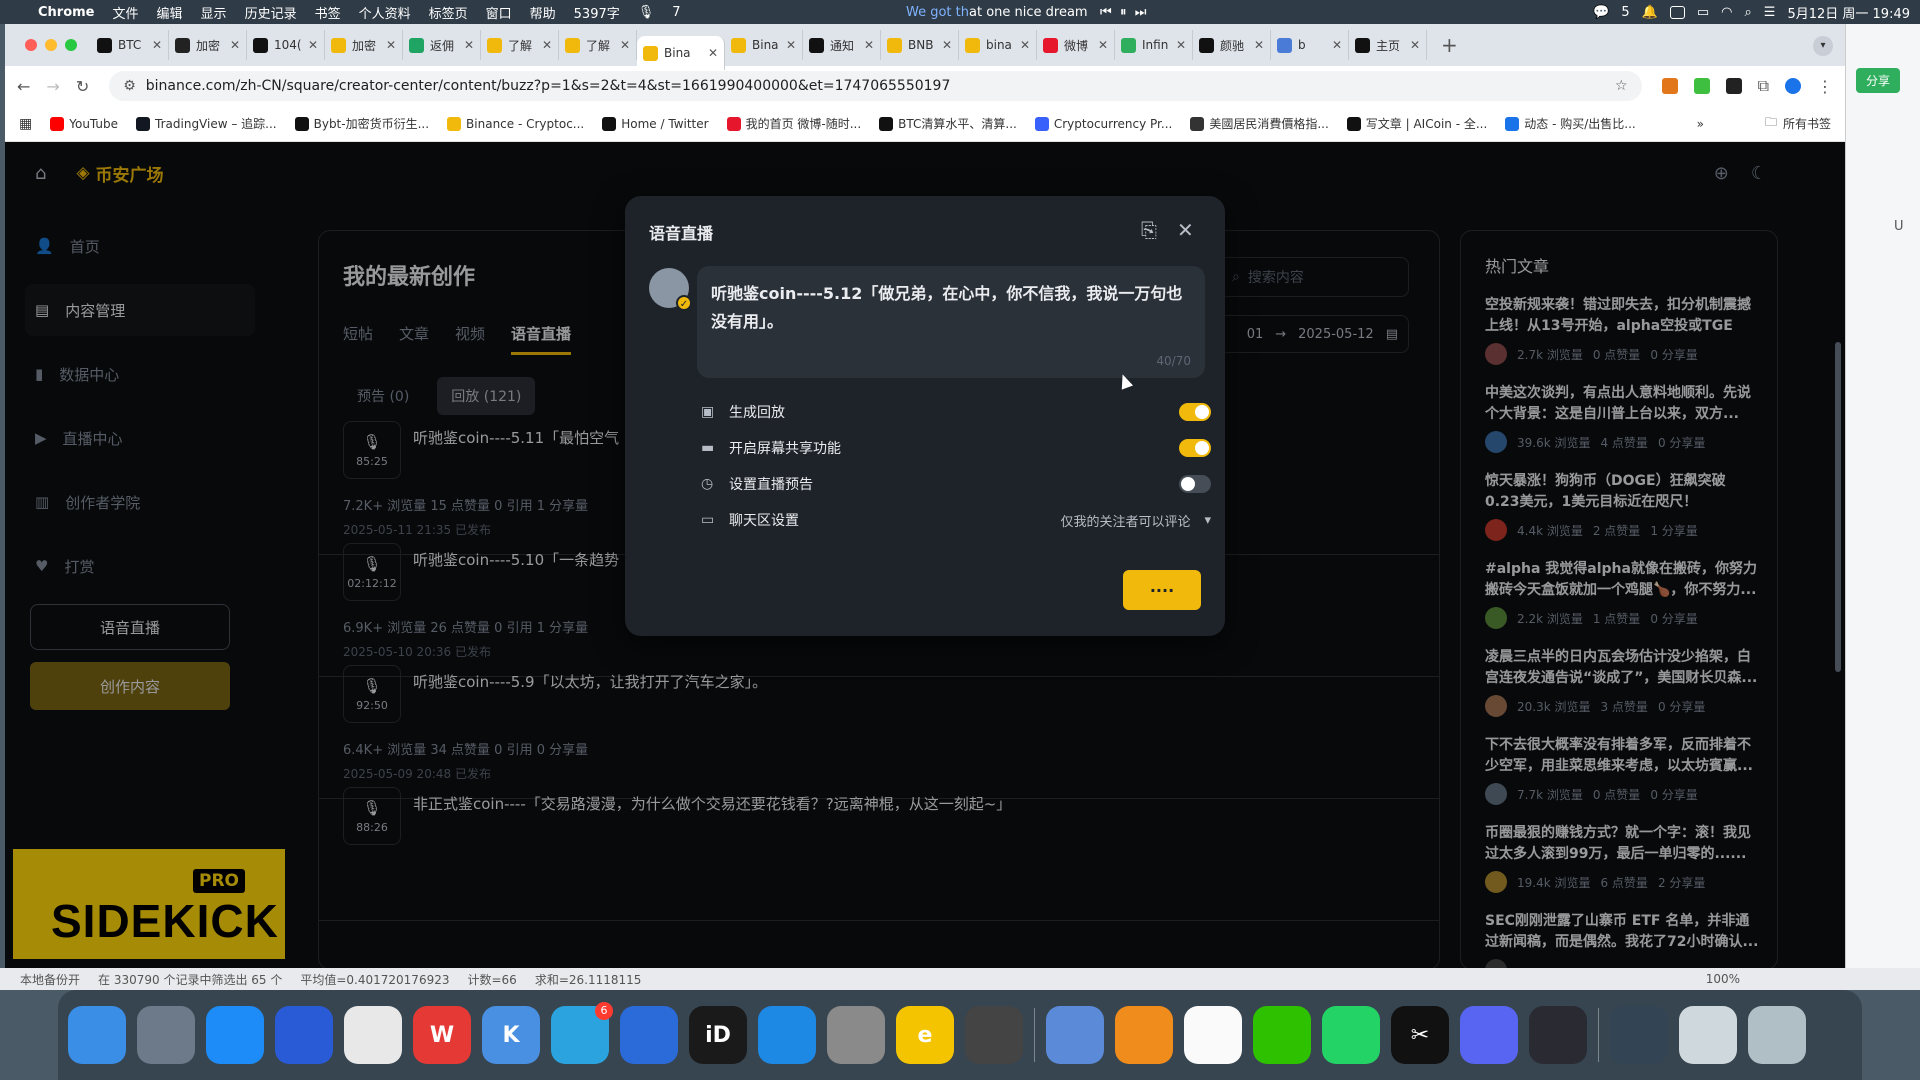 The height and width of the screenshot is (1080, 1920). I want to click on doc-icon, so click(1708, 1035).